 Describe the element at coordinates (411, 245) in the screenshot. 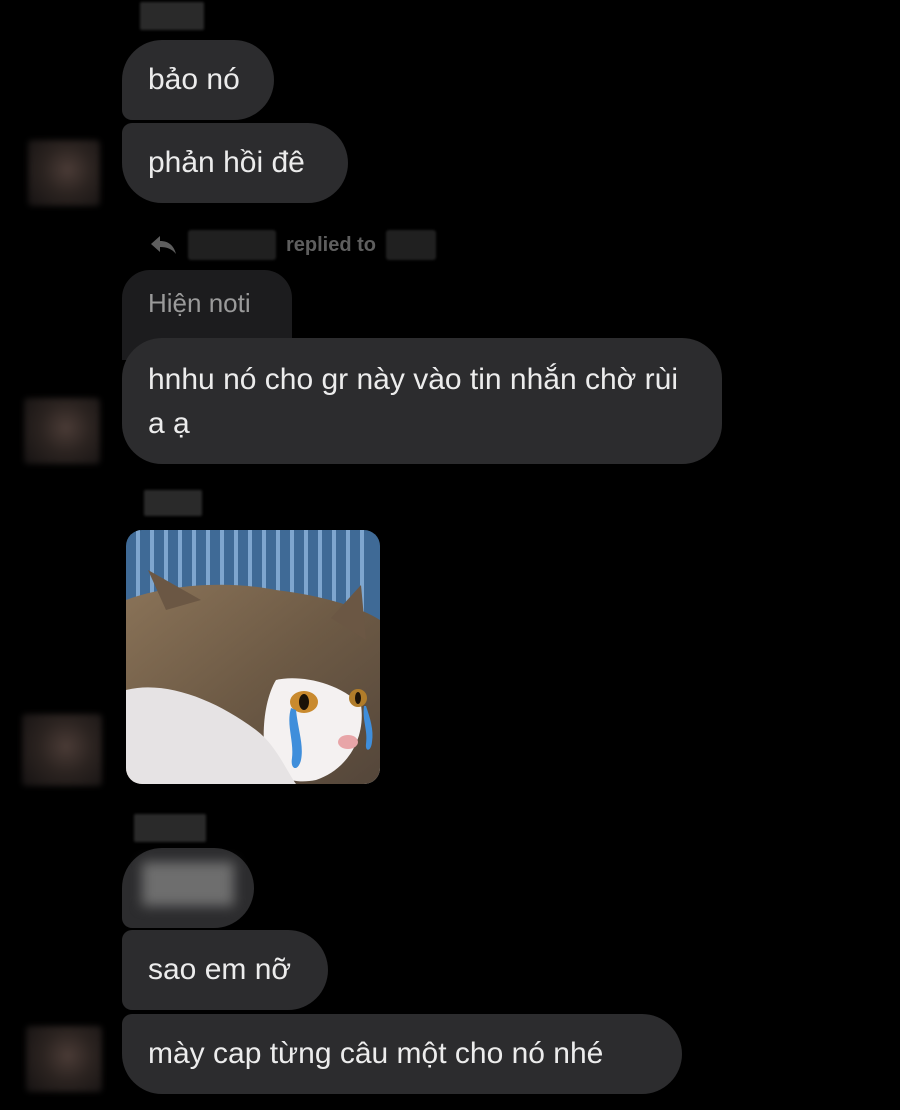

I see `reply-target-redacted` at that location.